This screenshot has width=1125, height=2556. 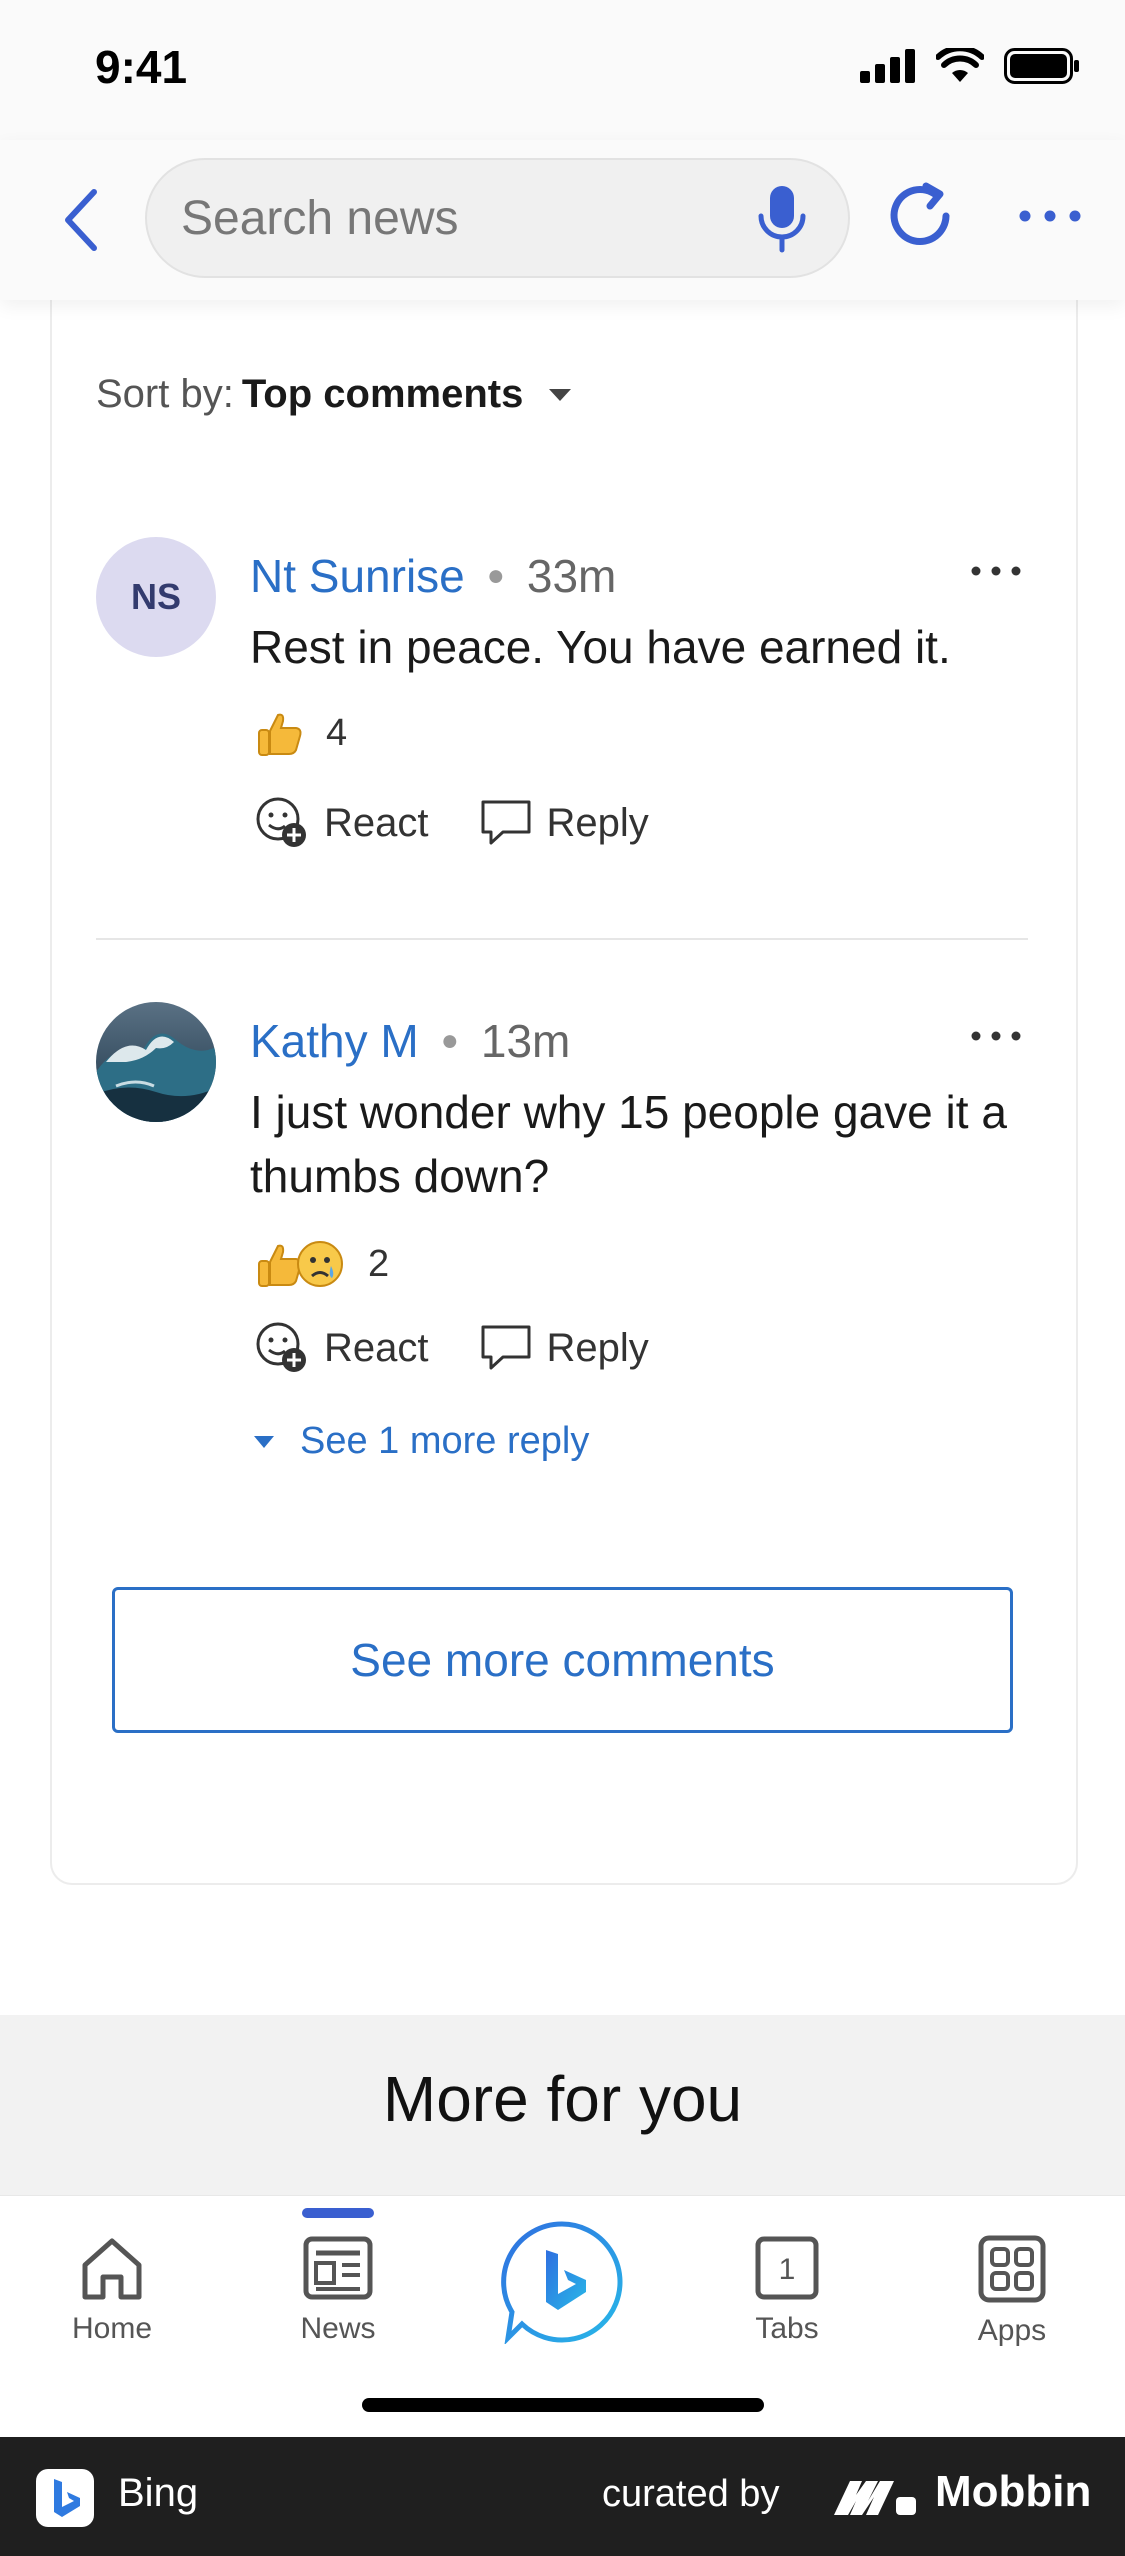 What do you see at coordinates (1013, 2491) in the screenshot?
I see `footer-brand: Mobbin` at bounding box center [1013, 2491].